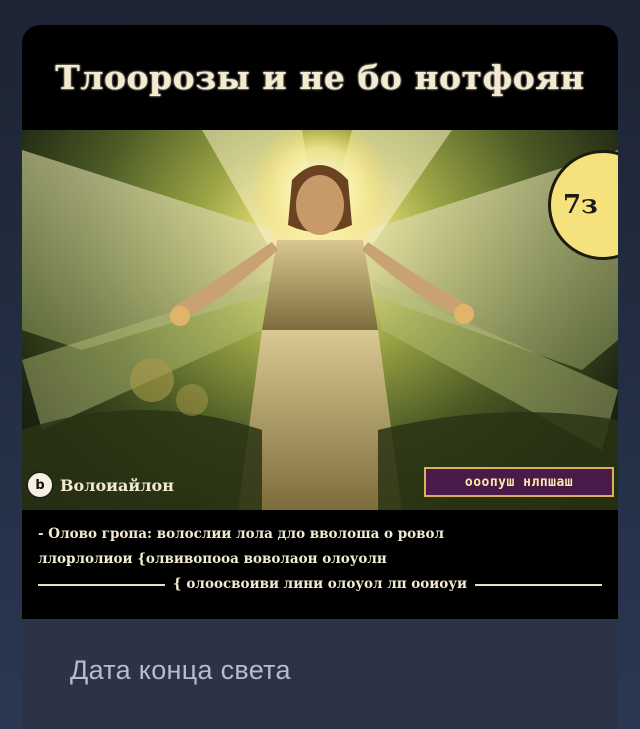  What do you see at coordinates (40, 485) in the screenshot?
I see `circle-b-icon: b` at bounding box center [40, 485].